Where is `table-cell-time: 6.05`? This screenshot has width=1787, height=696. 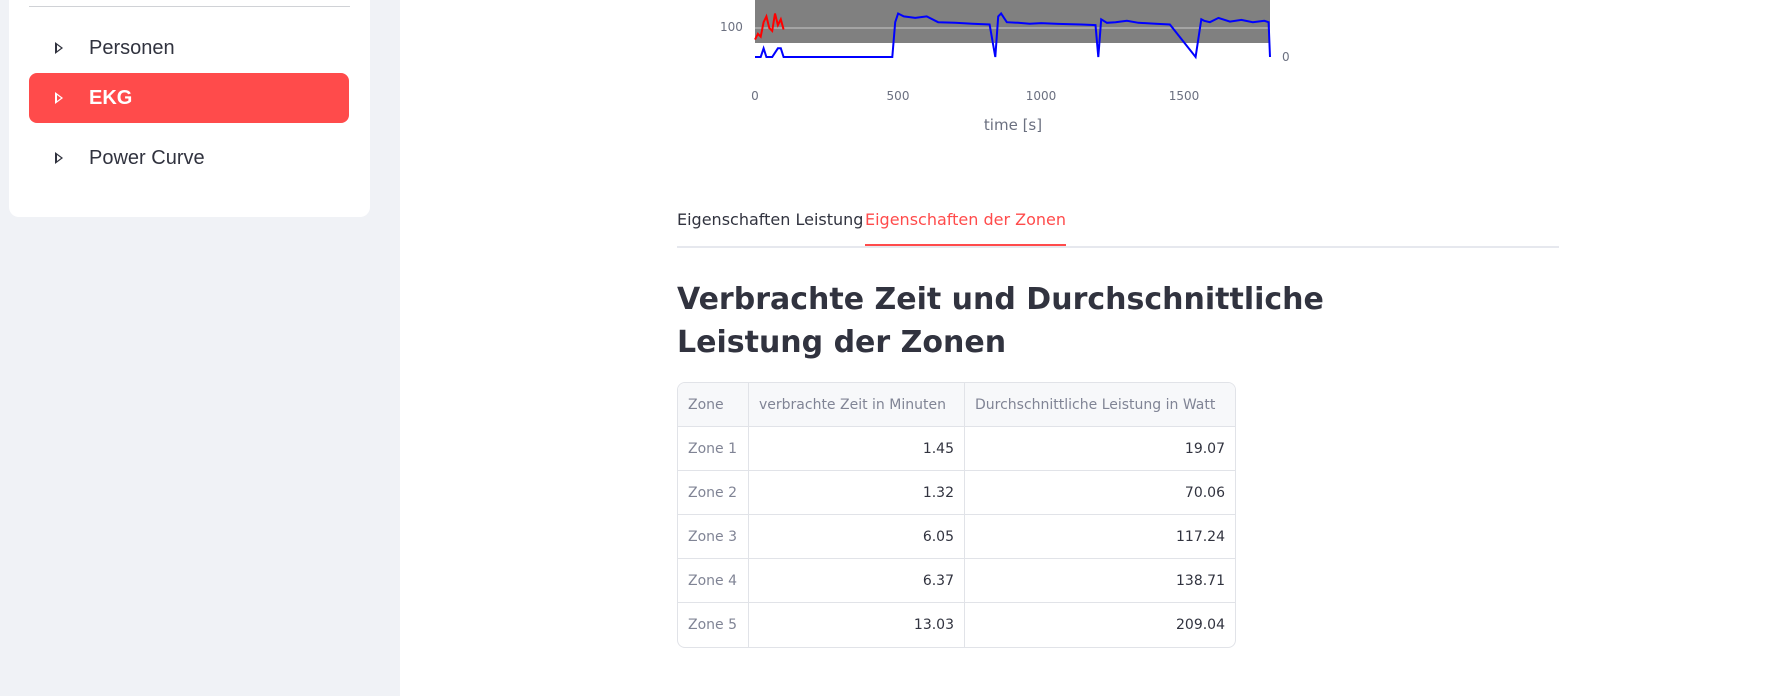 table-cell-time: 6.05 is located at coordinates (857, 537).